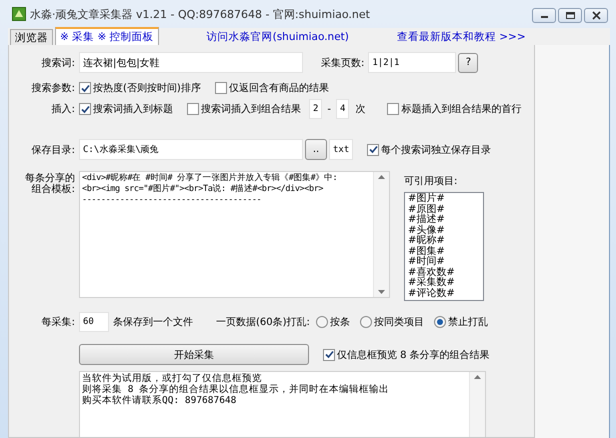 The image size is (616, 438). I want to click on radio-label: 按同类项目, so click(399, 322).